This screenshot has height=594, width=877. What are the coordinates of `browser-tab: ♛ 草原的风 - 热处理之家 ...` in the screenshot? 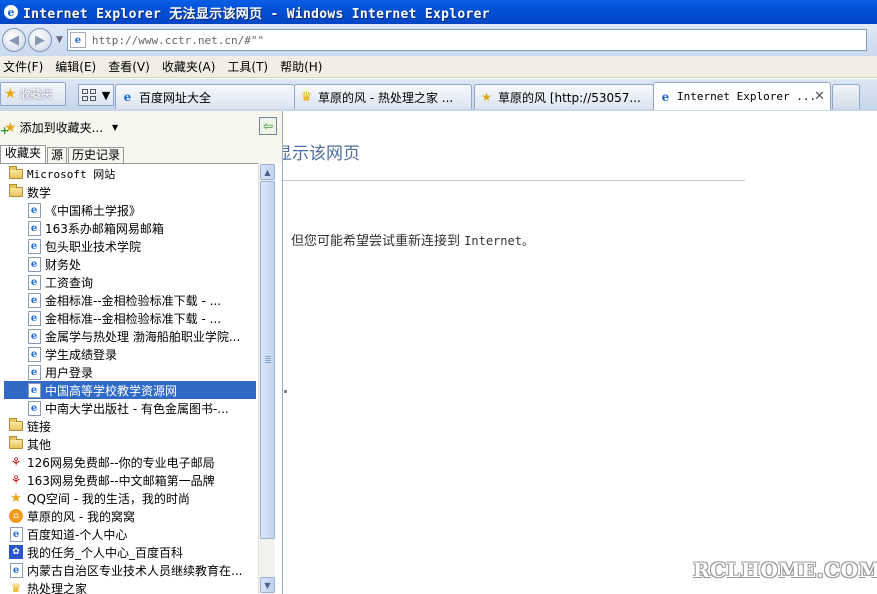 It's located at (383, 96).